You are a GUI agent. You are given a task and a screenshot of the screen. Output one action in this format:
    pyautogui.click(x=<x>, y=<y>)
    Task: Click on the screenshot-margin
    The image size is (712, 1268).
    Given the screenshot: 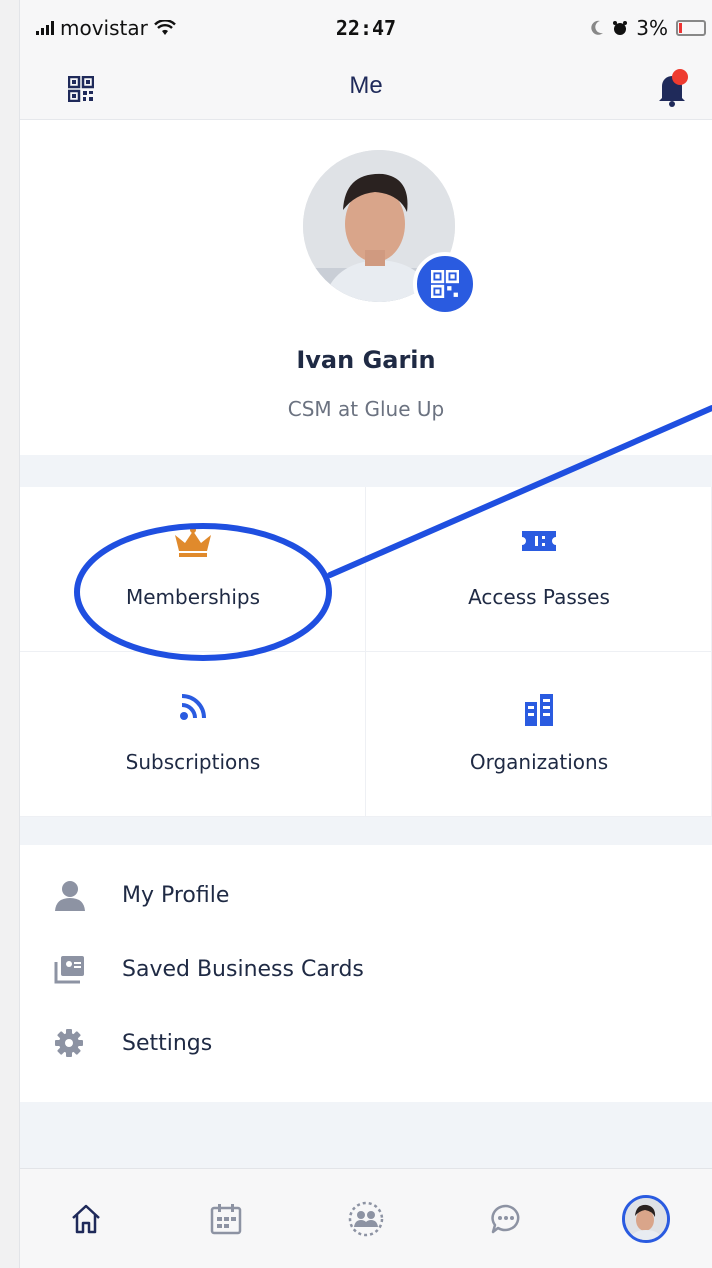 What is the action you would take?
    pyautogui.click(x=10, y=634)
    